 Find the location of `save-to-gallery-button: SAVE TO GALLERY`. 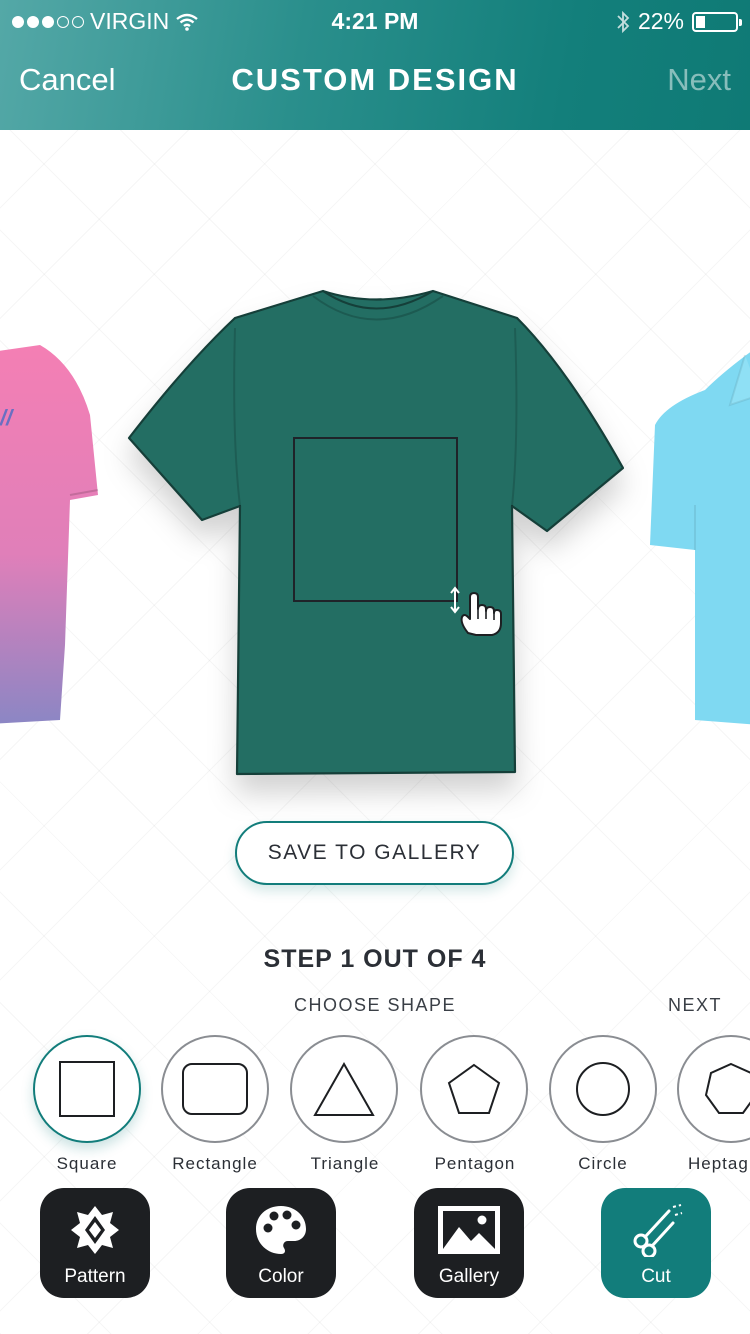

save-to-gallery-button: SAVE TO GALLERY is located at coordinates (374, 853).